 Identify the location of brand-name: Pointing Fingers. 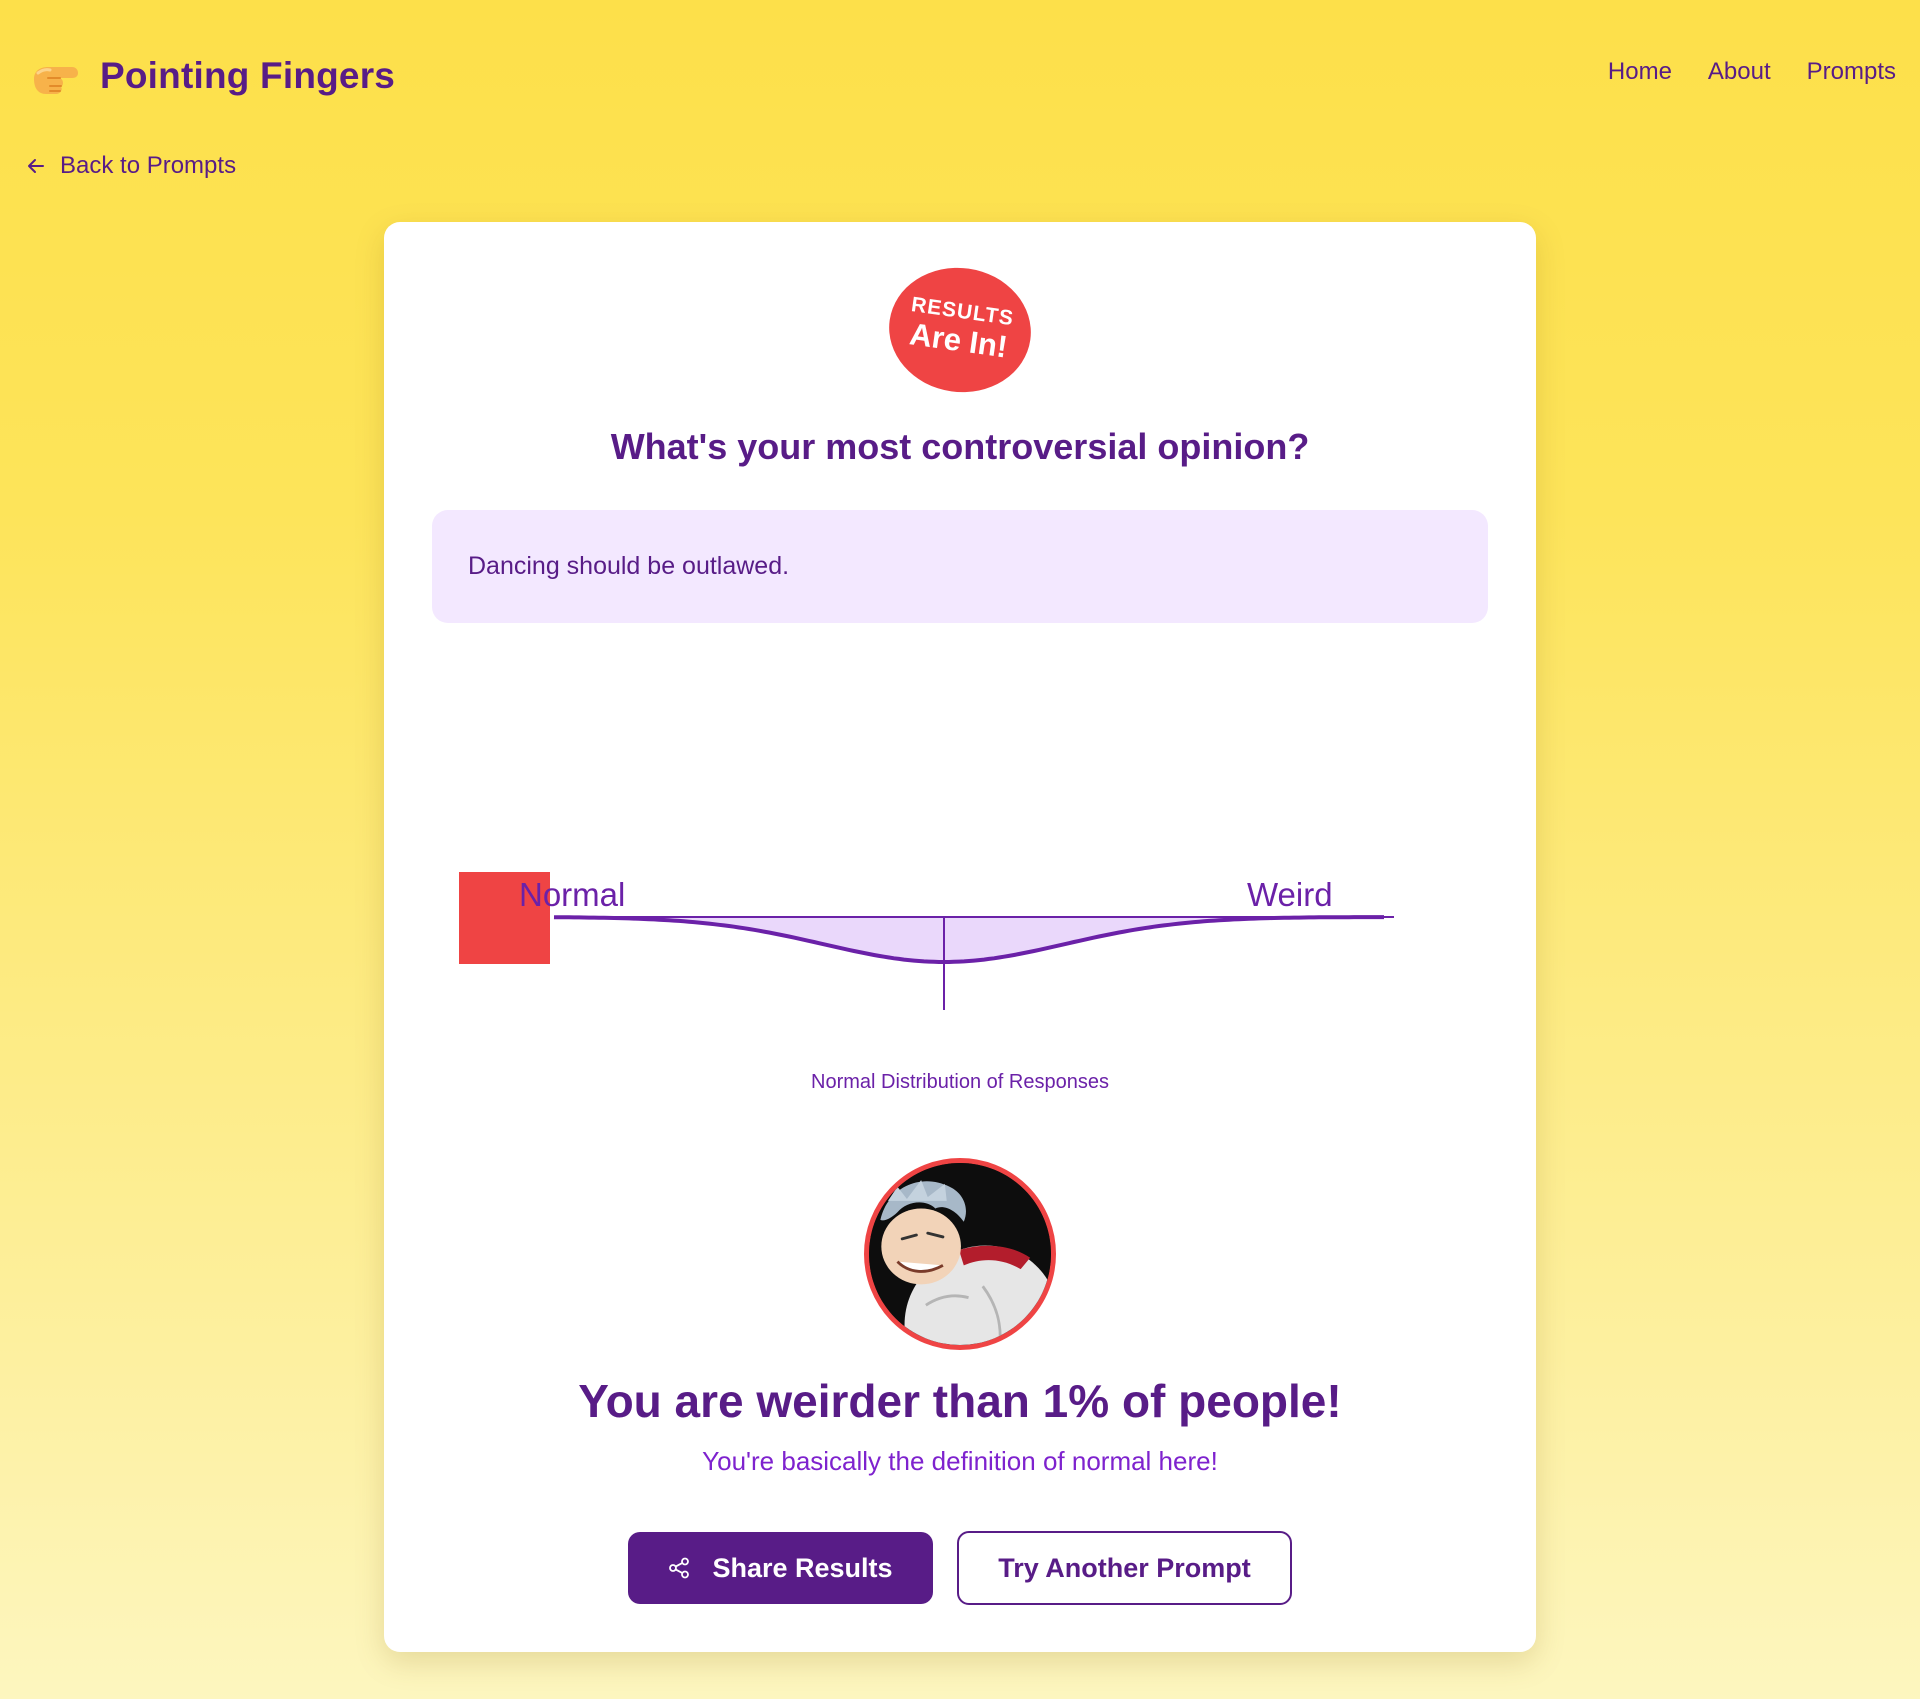
(248, 75).